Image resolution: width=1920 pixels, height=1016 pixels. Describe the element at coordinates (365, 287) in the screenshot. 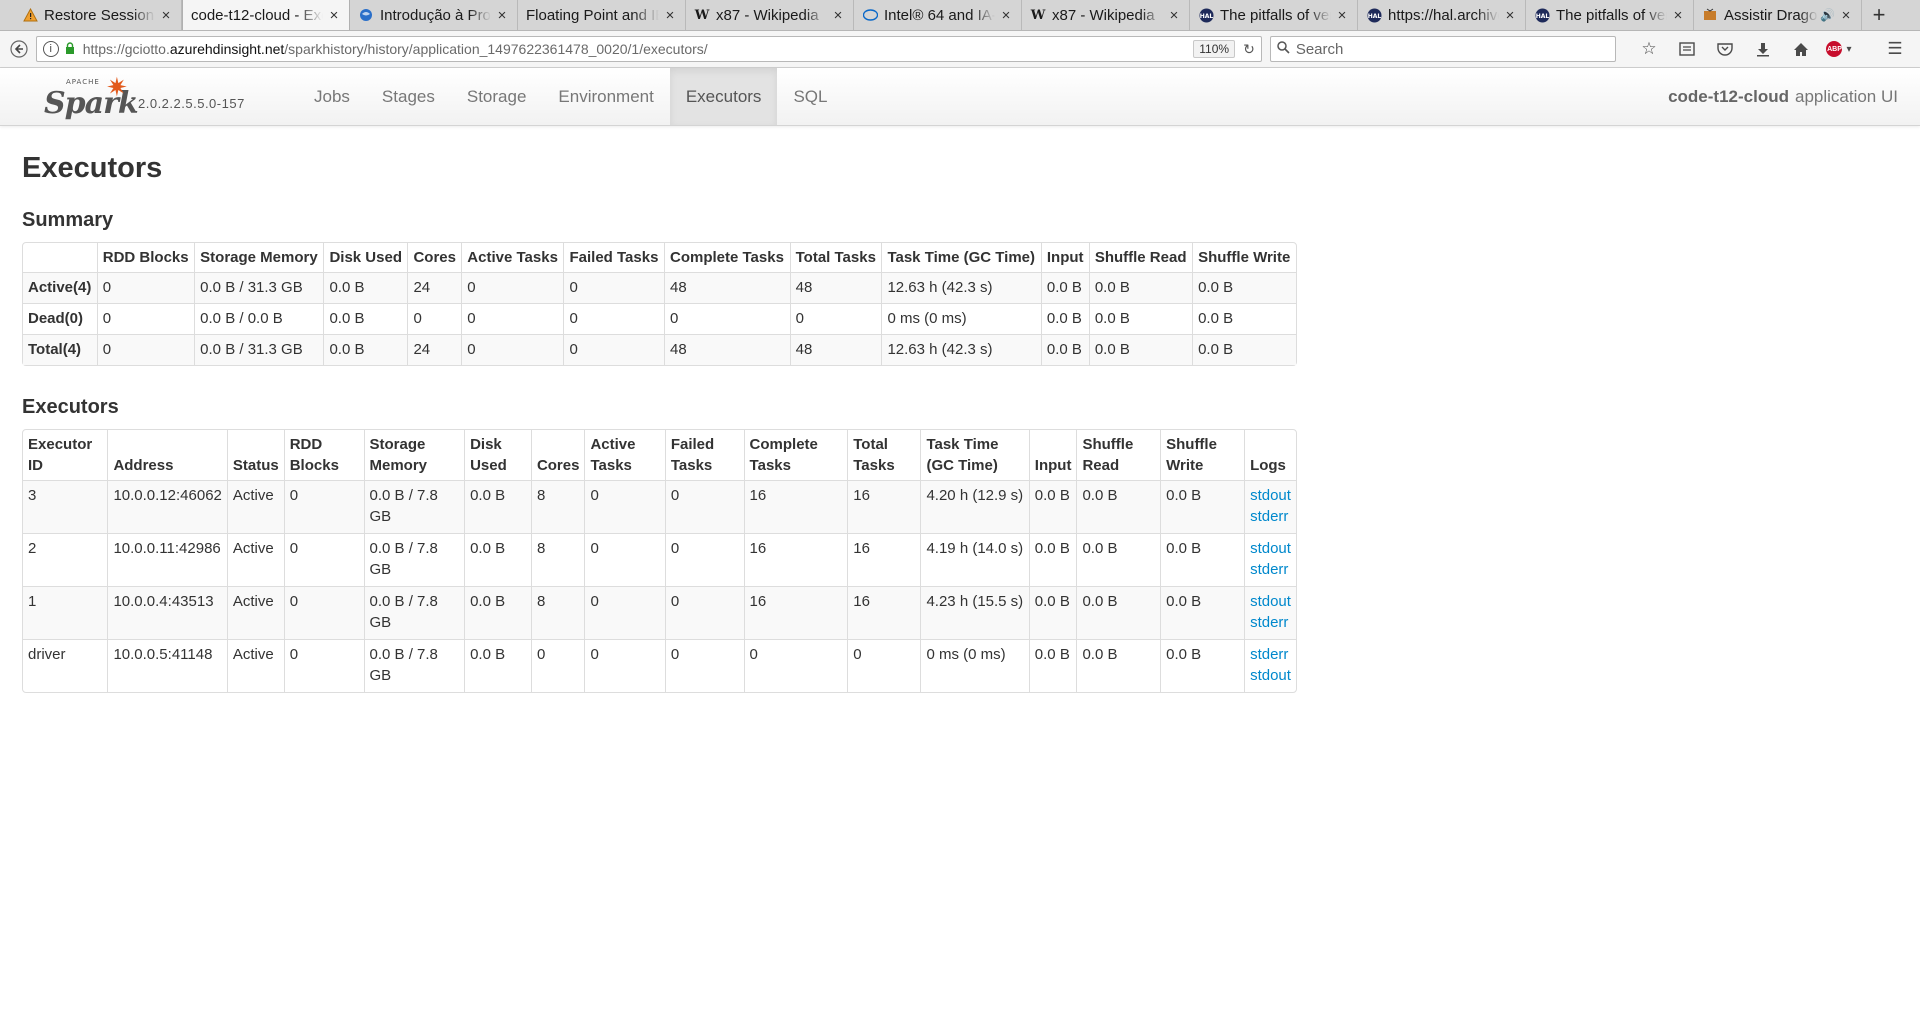

I see `summary-cell: 0.0 B` at that location.